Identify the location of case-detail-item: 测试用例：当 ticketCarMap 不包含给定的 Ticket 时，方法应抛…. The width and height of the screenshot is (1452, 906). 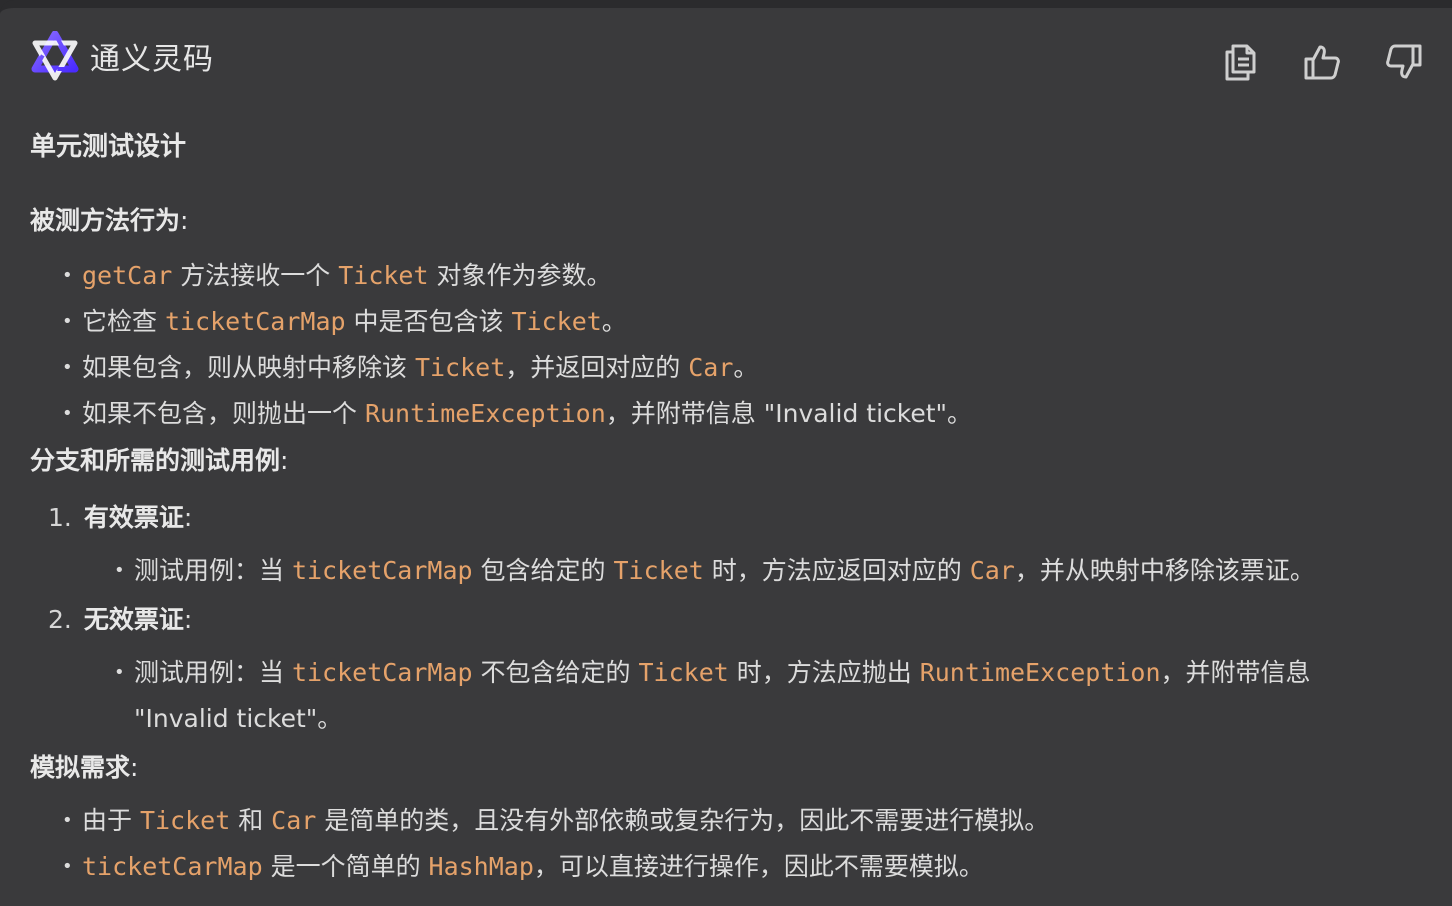
(744, 696).